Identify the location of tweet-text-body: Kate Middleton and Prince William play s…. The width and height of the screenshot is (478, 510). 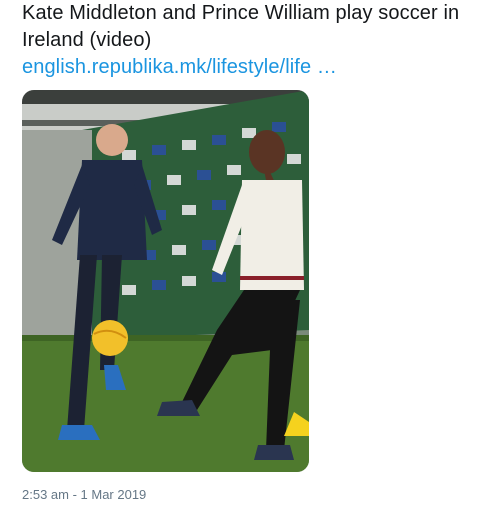
(241, 26).